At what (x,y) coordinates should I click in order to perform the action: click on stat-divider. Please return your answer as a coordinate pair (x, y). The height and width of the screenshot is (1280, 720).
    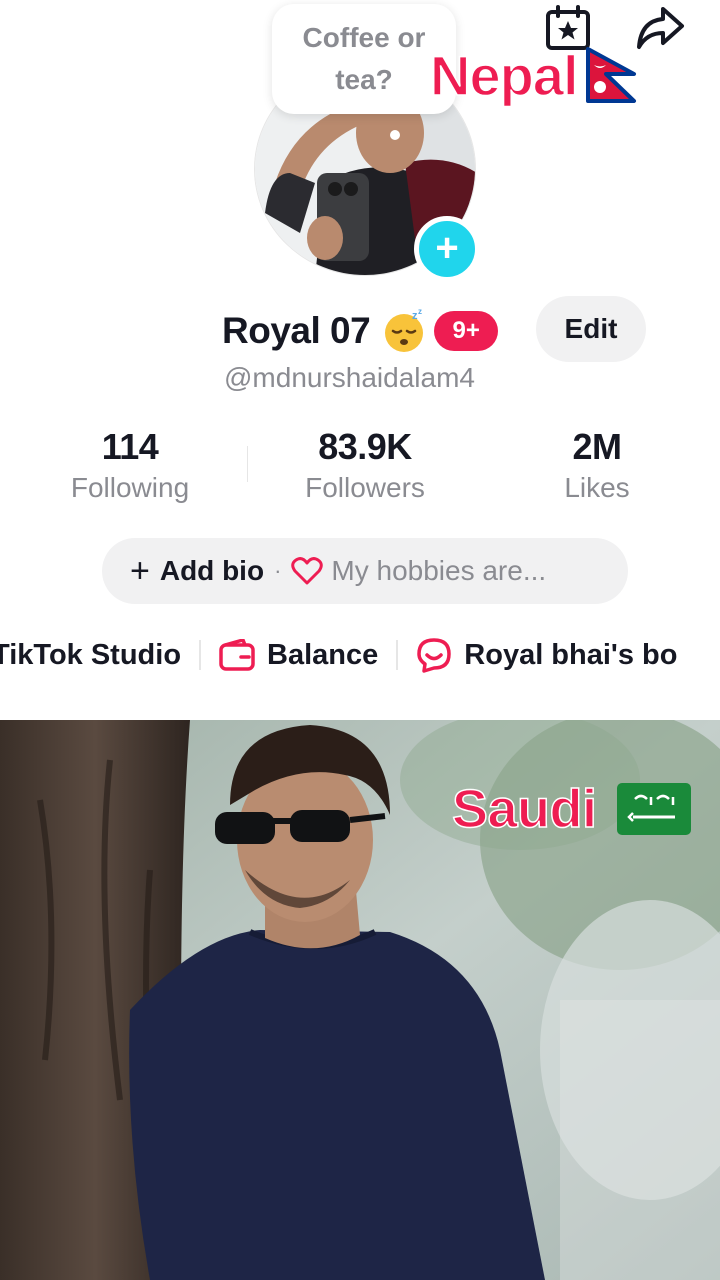
    Looking at the image, I should click on (247, 464).